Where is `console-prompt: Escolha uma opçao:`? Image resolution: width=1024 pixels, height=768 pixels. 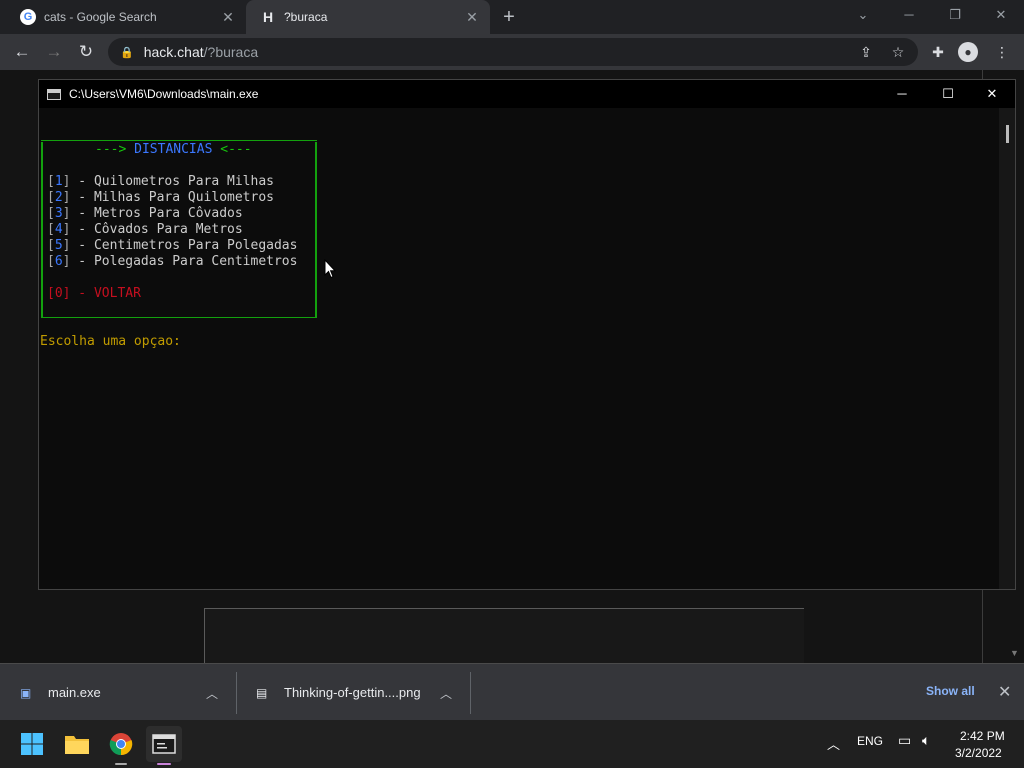
console-prompt: Escolha uma opçao: is located at coordinates (110, 341).